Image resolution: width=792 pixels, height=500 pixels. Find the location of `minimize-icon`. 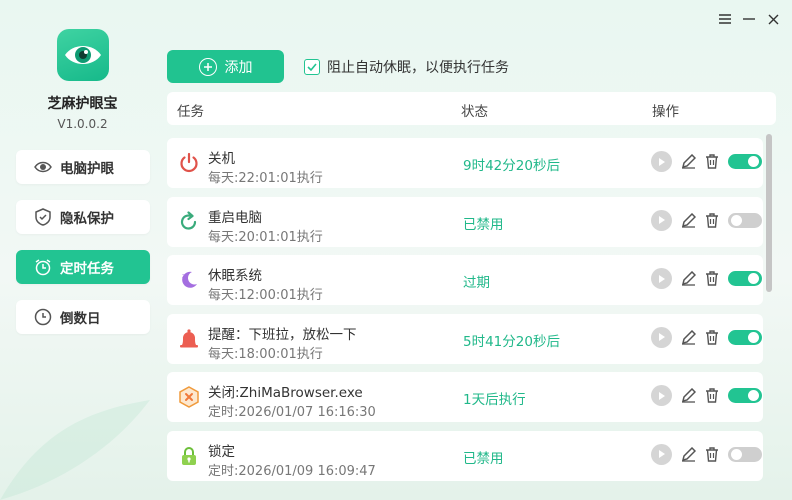

minimize-icon is located at coordinates (749, 19).